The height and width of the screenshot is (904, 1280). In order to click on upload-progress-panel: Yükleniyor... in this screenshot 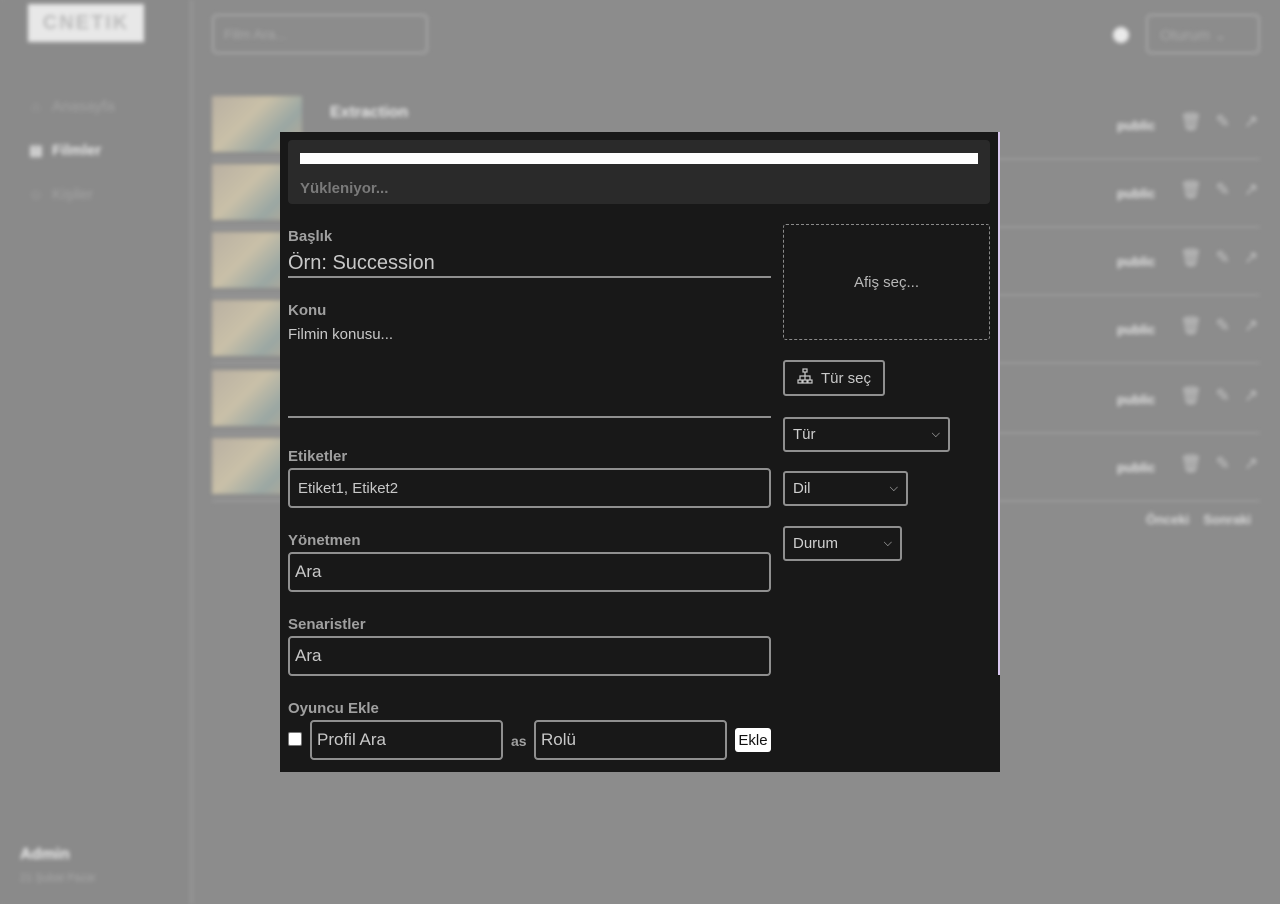, I will do `click(639, 172)`.